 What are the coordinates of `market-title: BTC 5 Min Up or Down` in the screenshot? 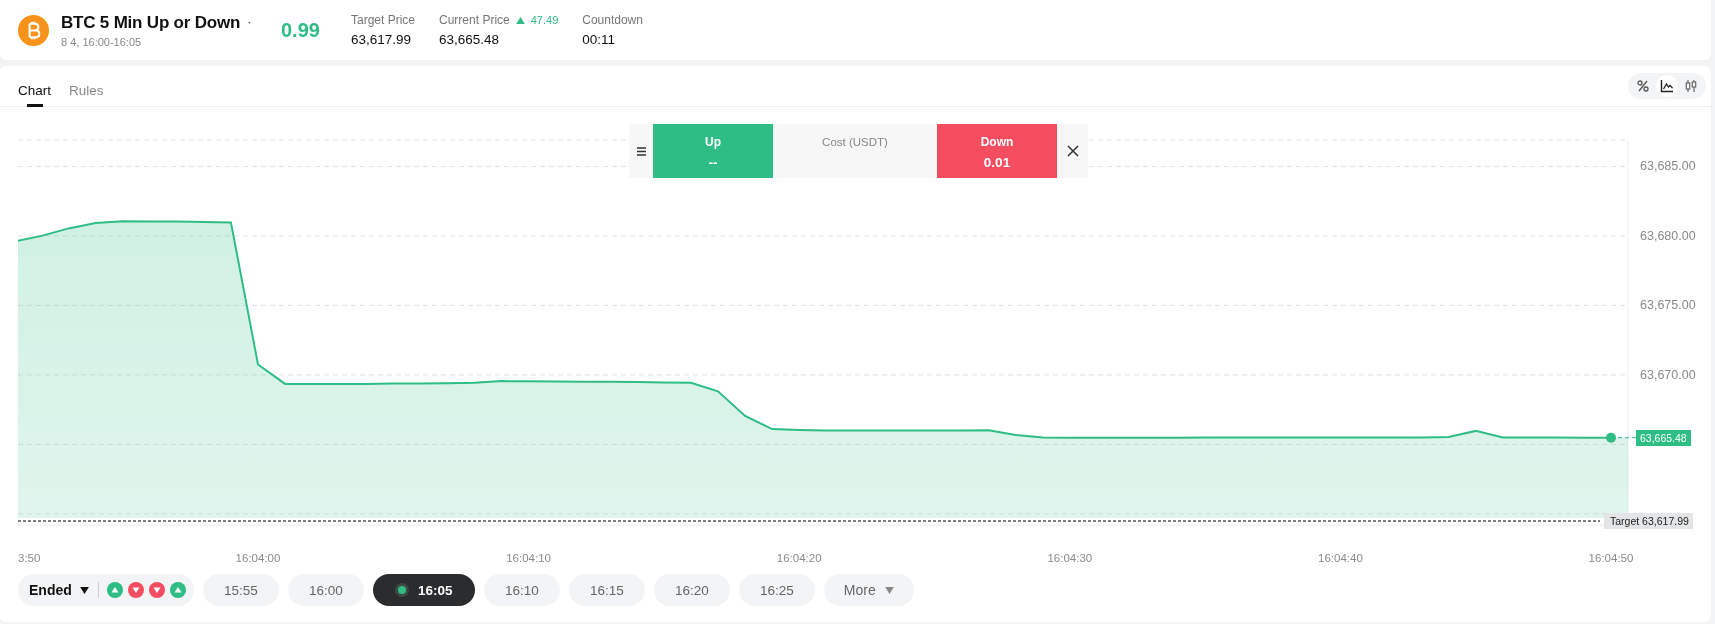 It's located at (151, 22).